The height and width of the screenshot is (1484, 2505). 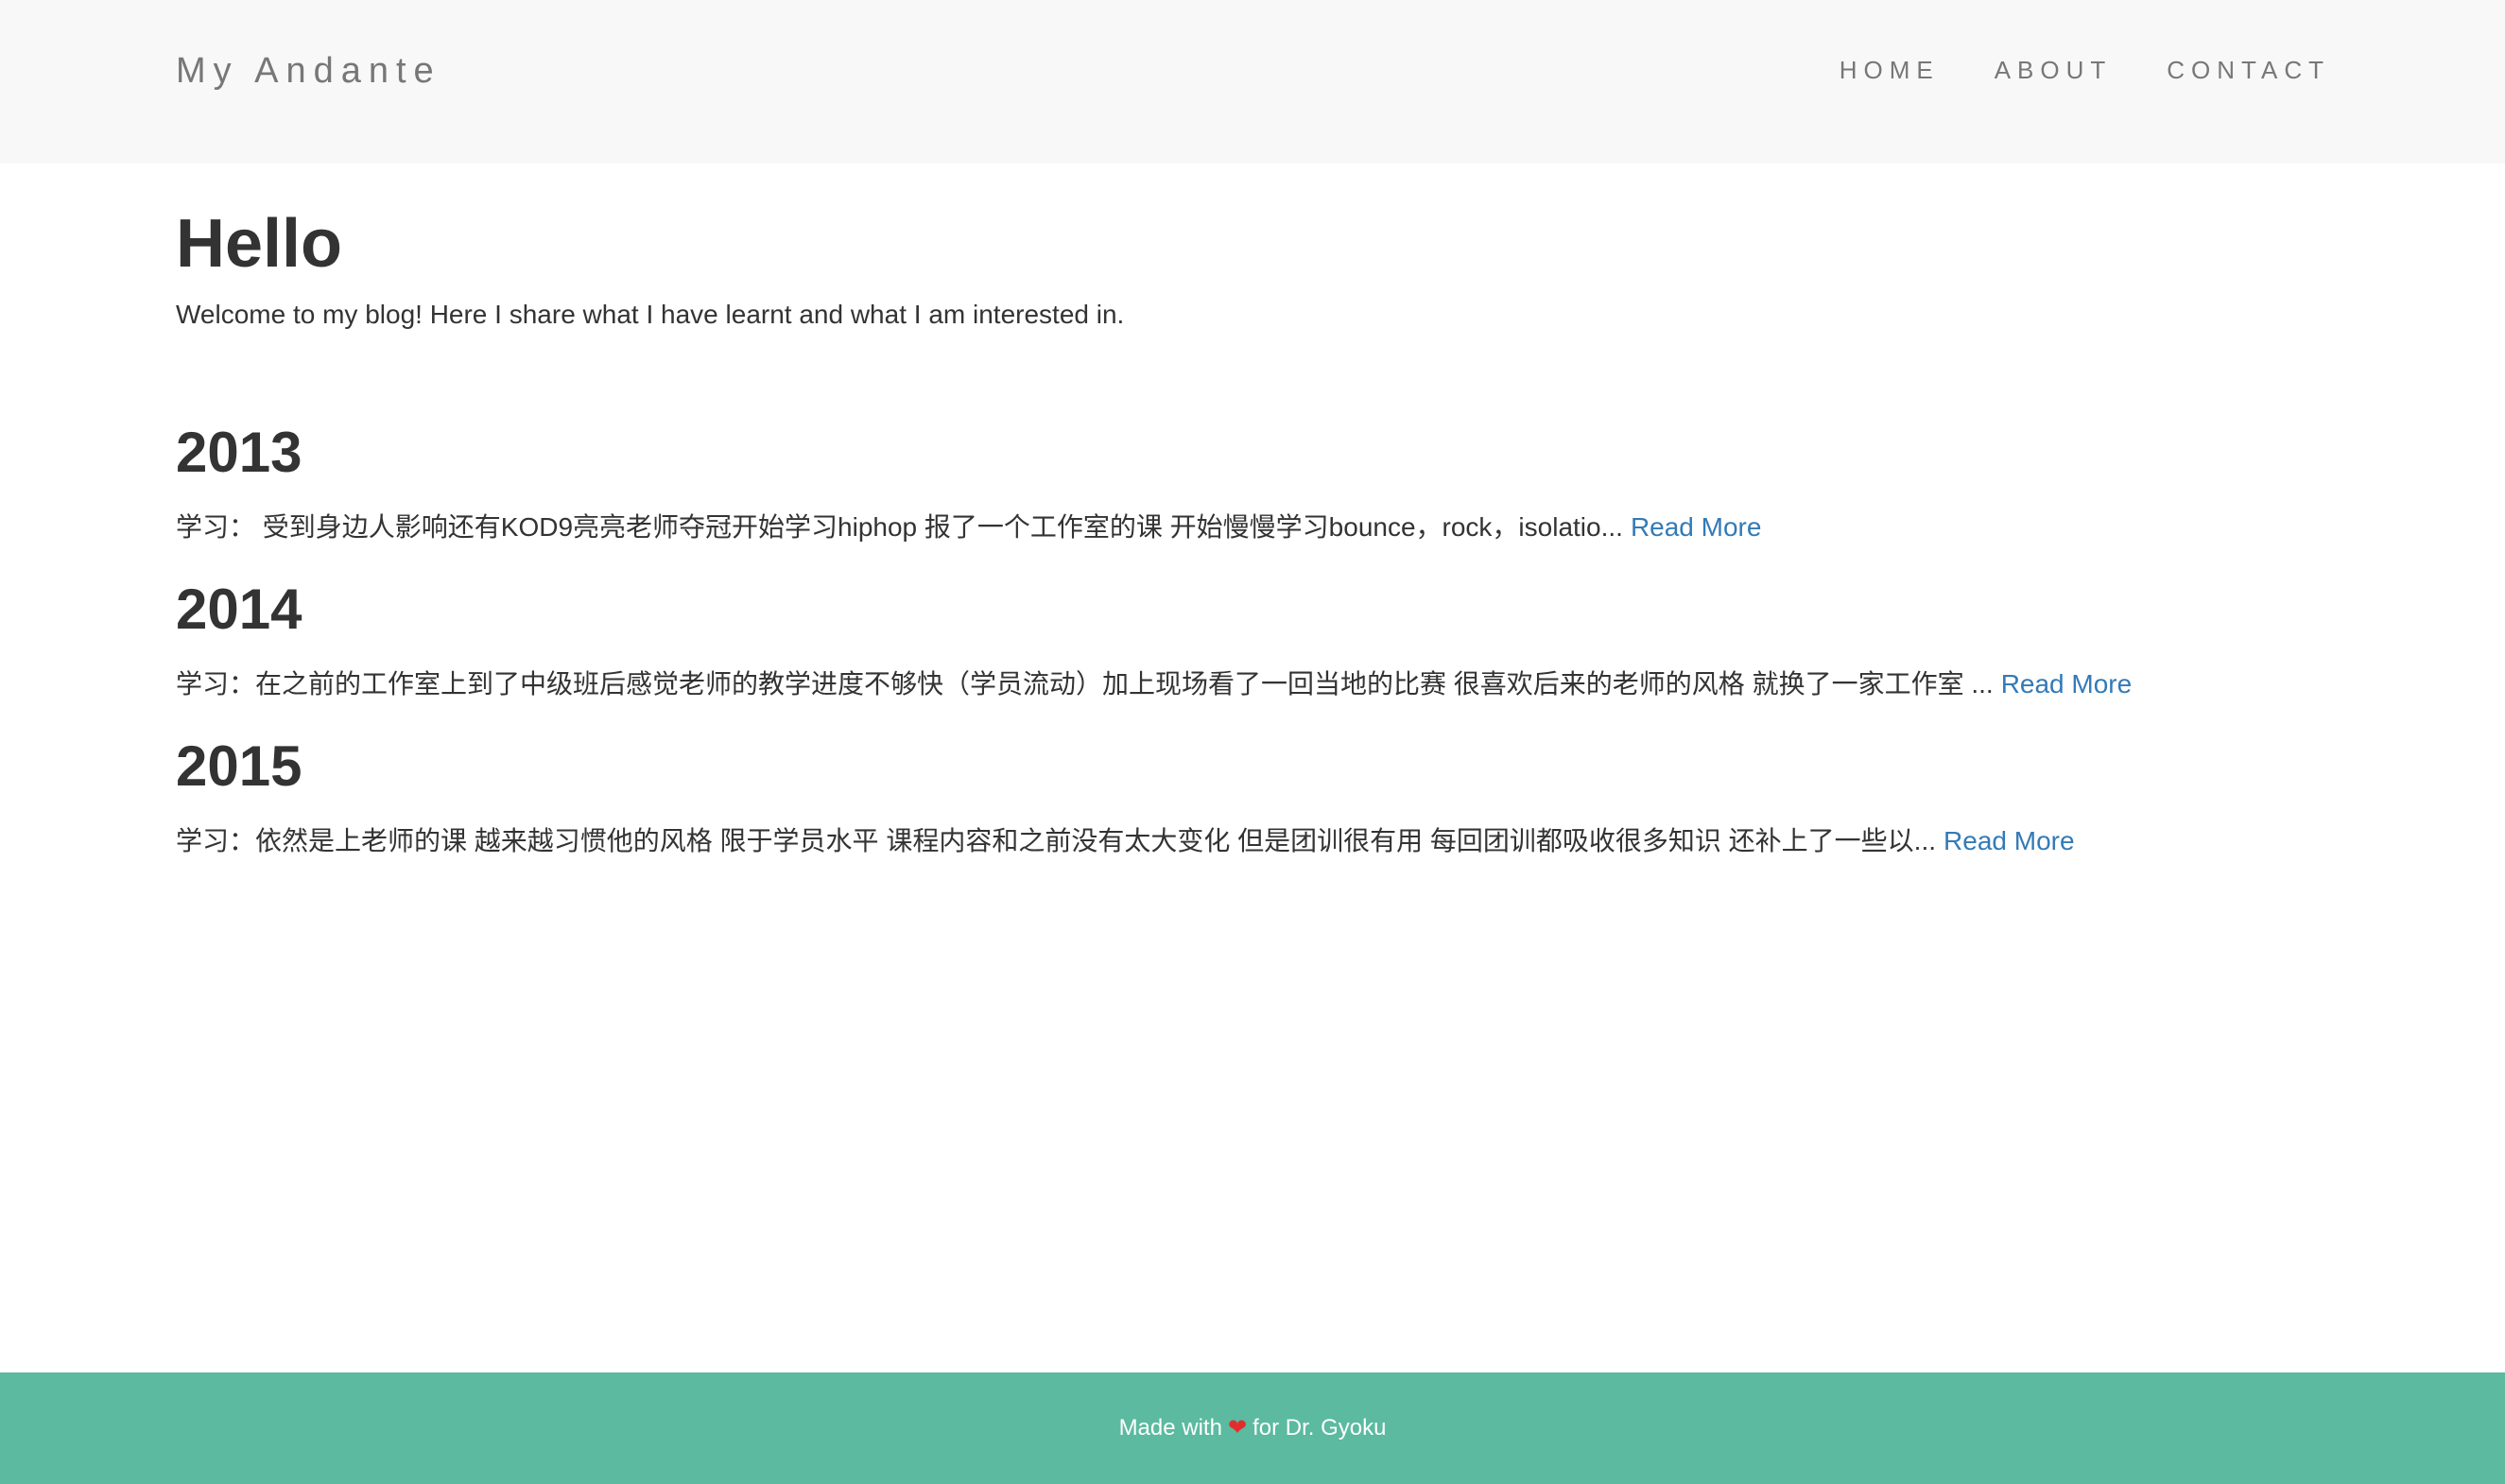 I want to click on post-title-2014: 2014, so click(x=239, y=610).